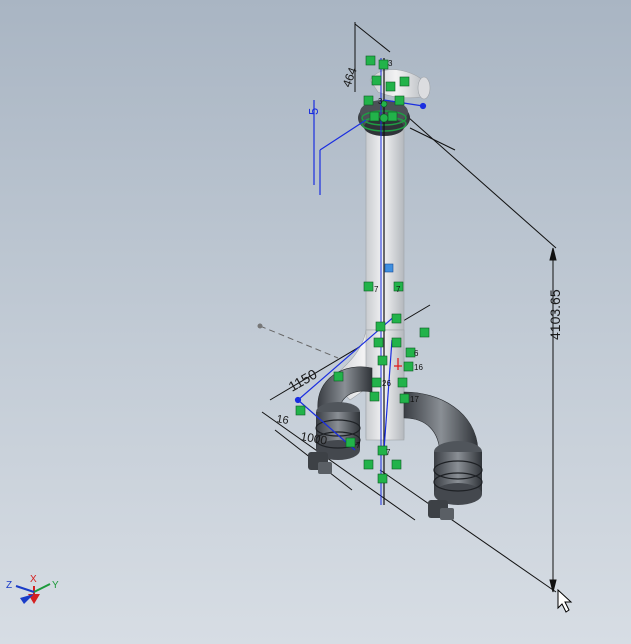 The width and height of the screenshot is (631, 644). Describe the element at coordinates (55, 585) in the screenshot. I see `triad-y-label: Y` at that location.